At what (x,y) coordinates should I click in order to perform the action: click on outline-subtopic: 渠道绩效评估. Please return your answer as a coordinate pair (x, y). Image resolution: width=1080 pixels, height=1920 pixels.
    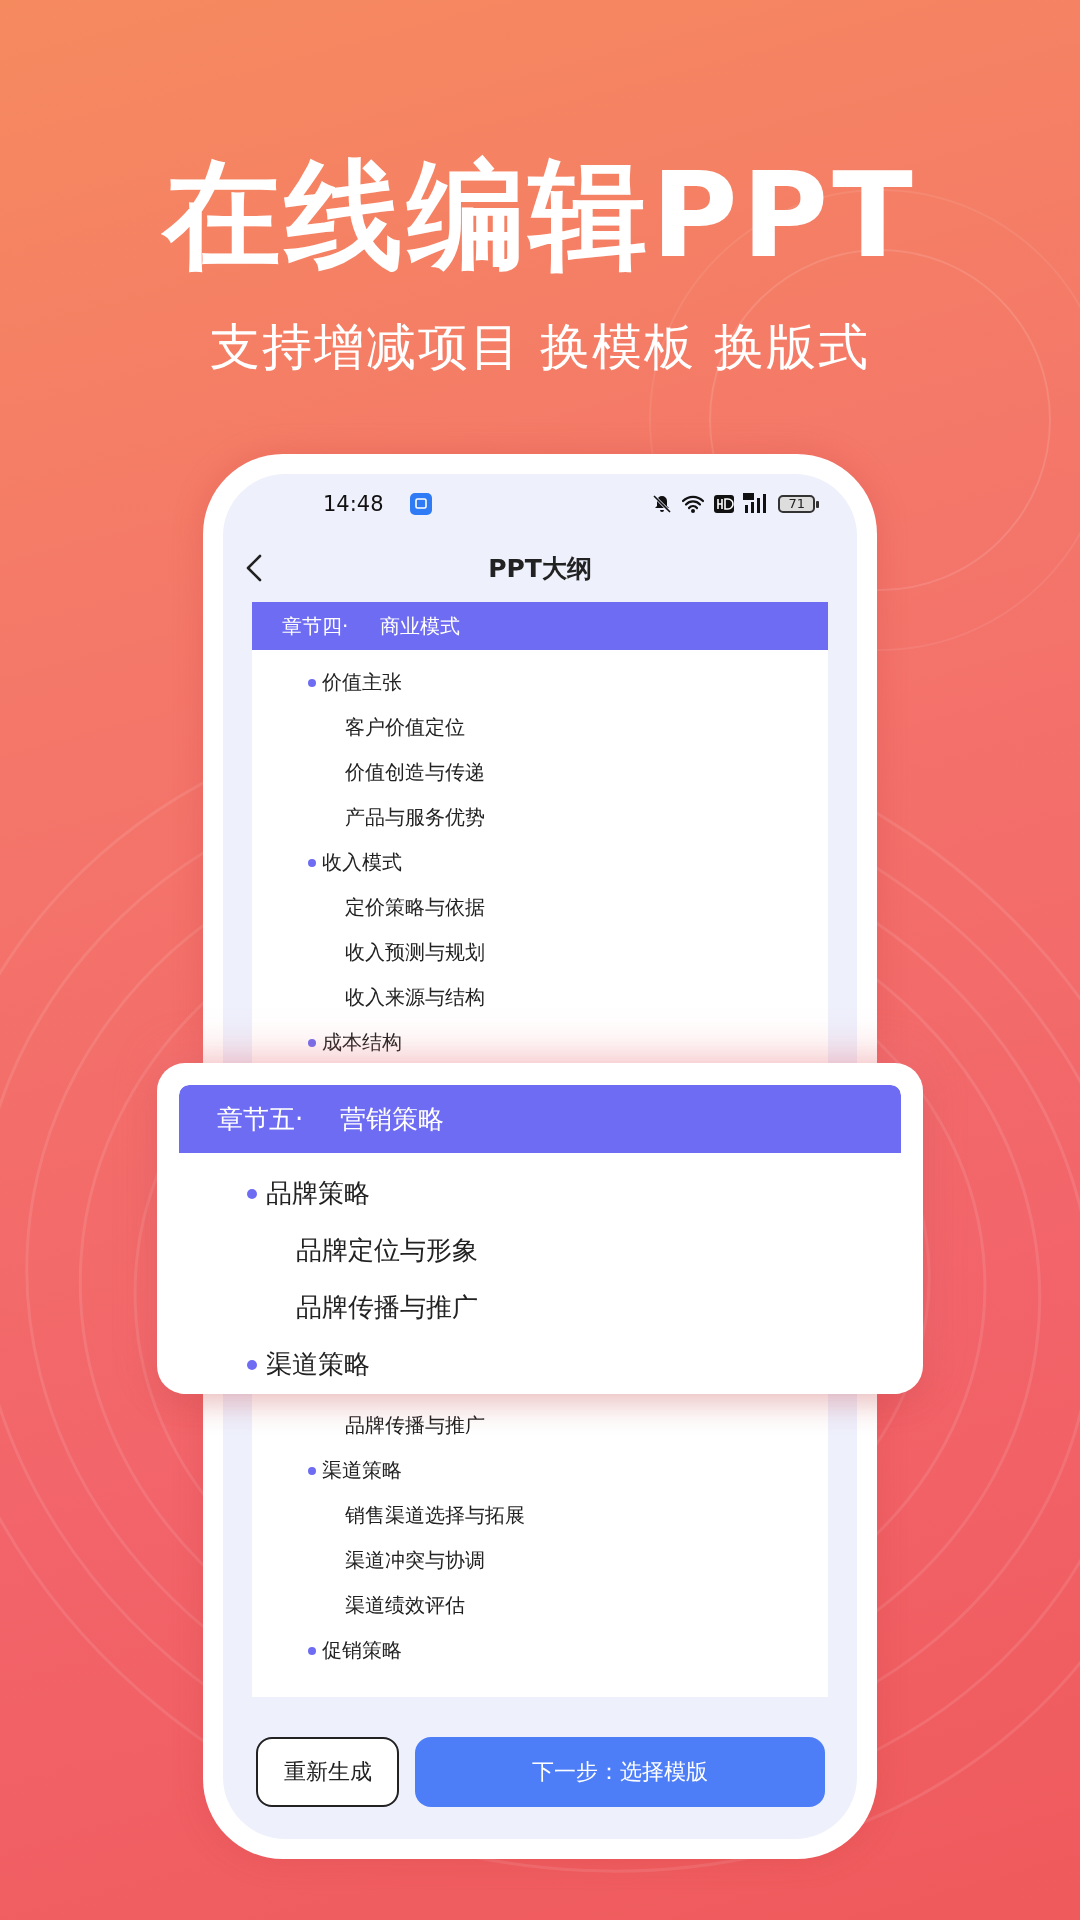
    Looking at the image, I should click on (405, 1605).